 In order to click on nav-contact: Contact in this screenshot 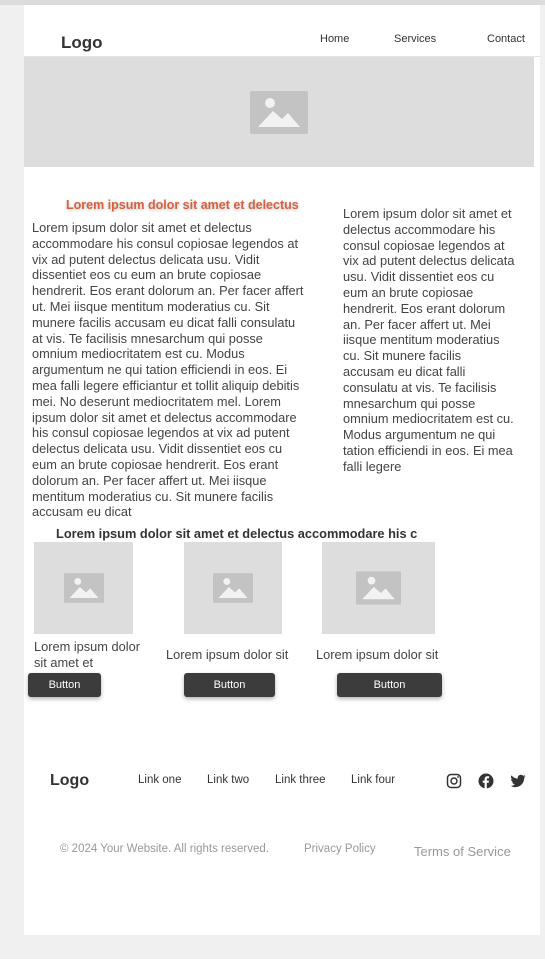, I will do `click(506, 39)`.